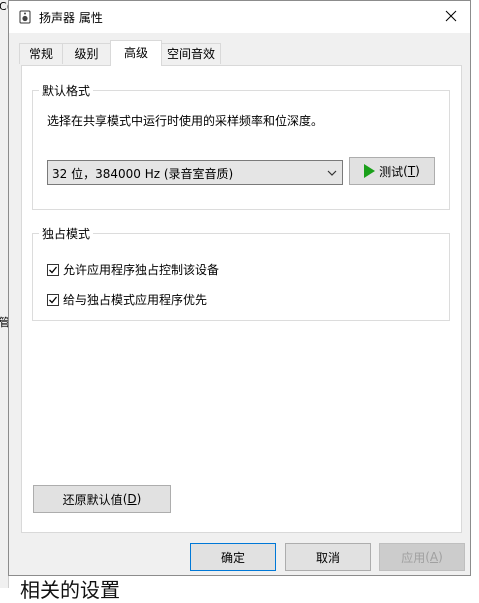 Image resolution: width=479 pixels, height=603 pixels. I want to click on exclusive-priority-checkbox: 给与独占模式应用程序优先, so click(127, 299).